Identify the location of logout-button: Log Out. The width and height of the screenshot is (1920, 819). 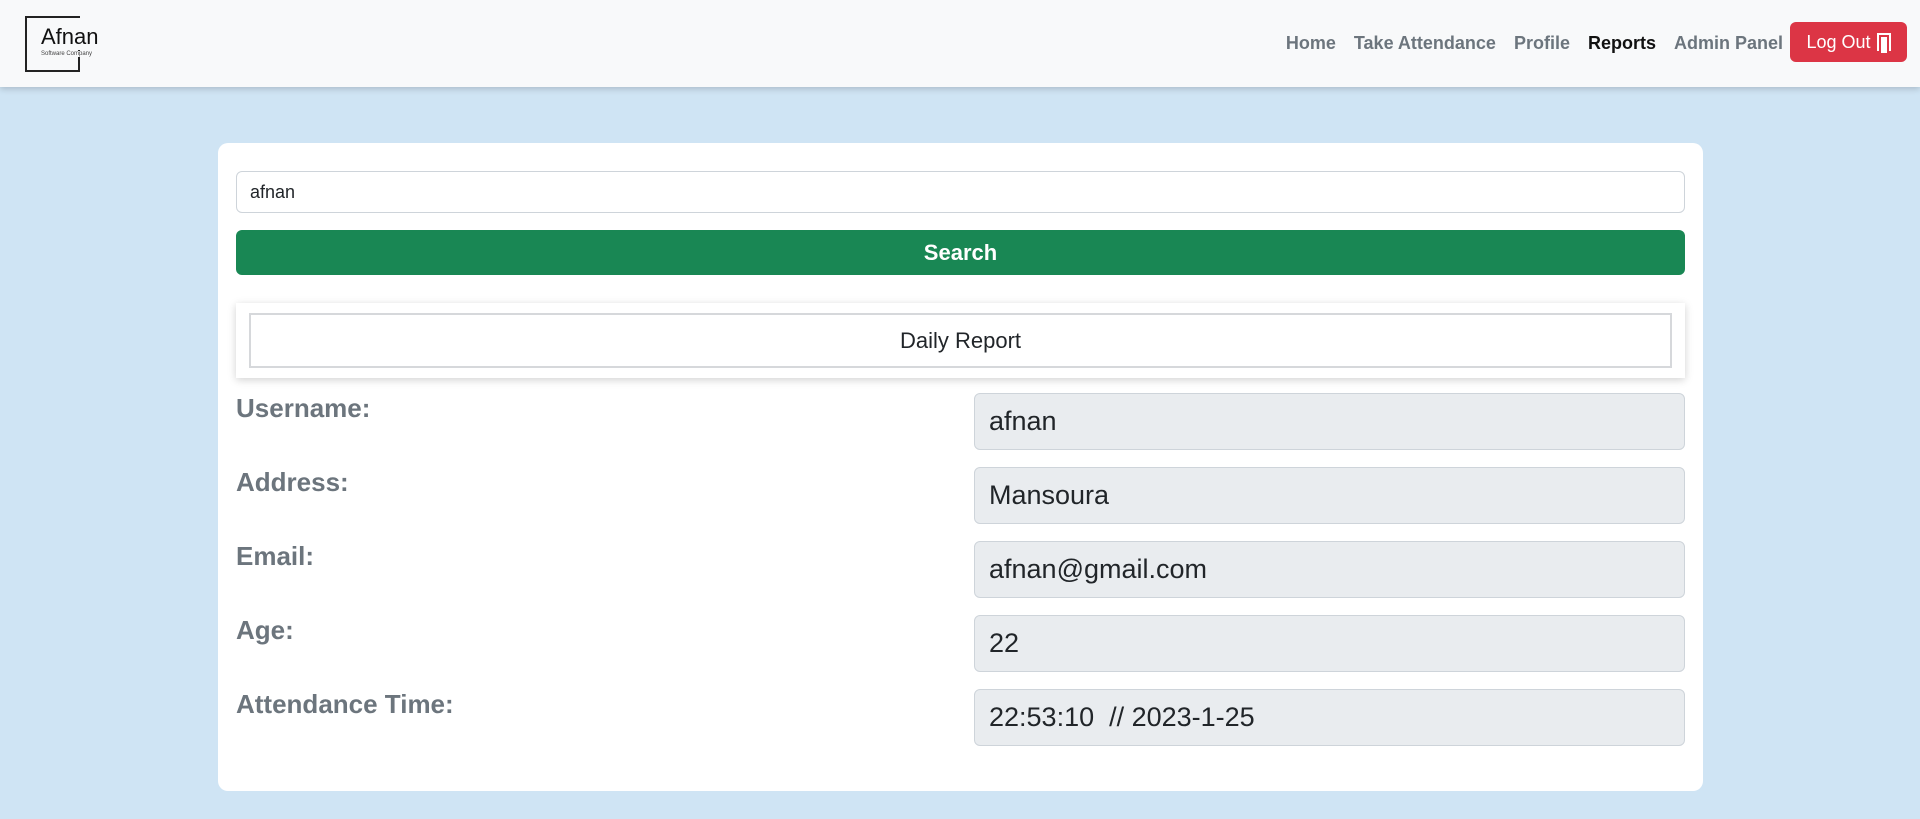
(1848, 42).